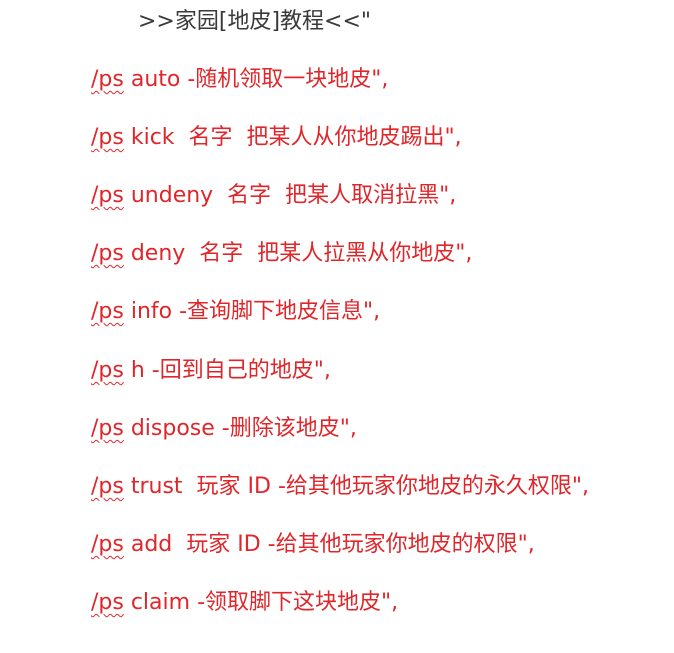 The height and width of the screenshot is (653, 674). I want to click on command-text: auto -随机领取一块地皮",, so click(256, 79).